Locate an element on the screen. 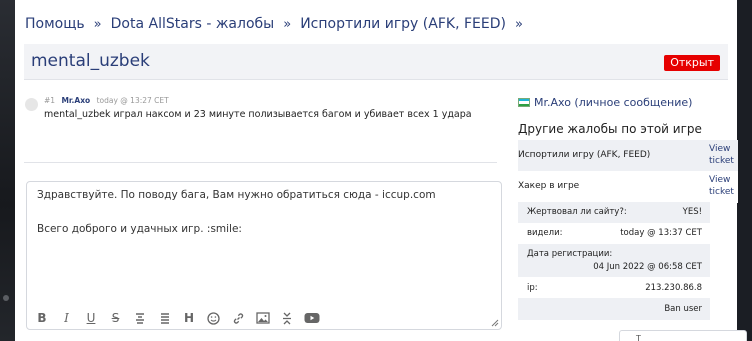  emoji-icon is located at coordinates (214, 318).